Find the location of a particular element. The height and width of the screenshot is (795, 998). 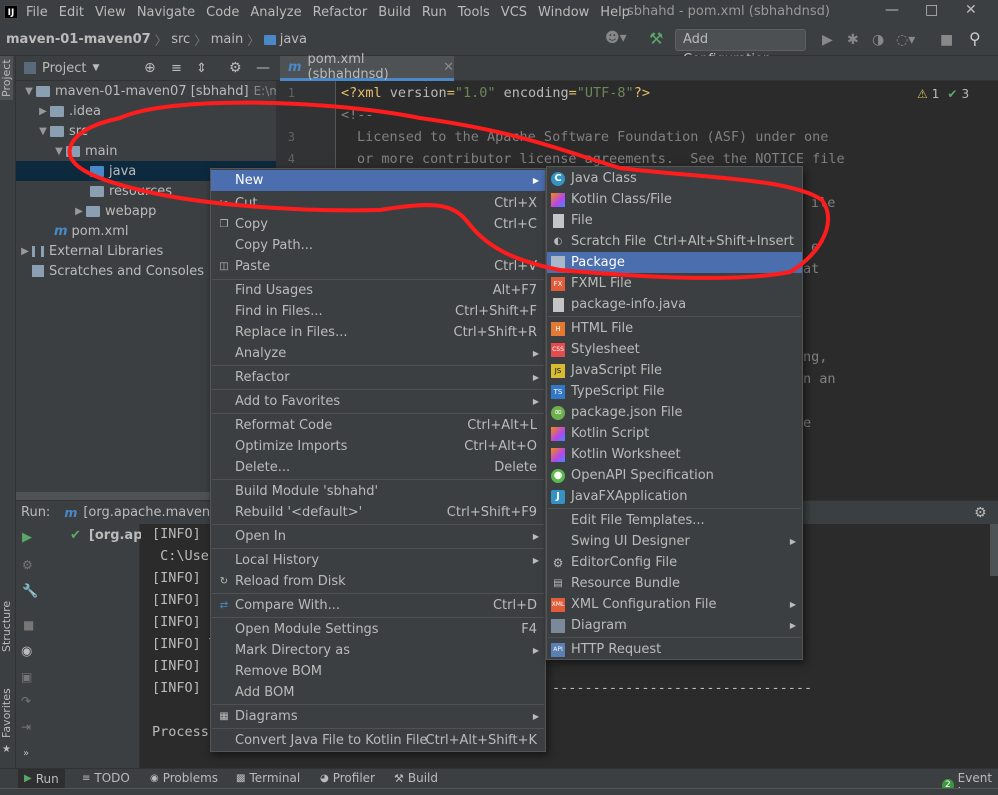

submenu-item-kotlin-script: Kotlin Script is located at coordinates (674, 433).